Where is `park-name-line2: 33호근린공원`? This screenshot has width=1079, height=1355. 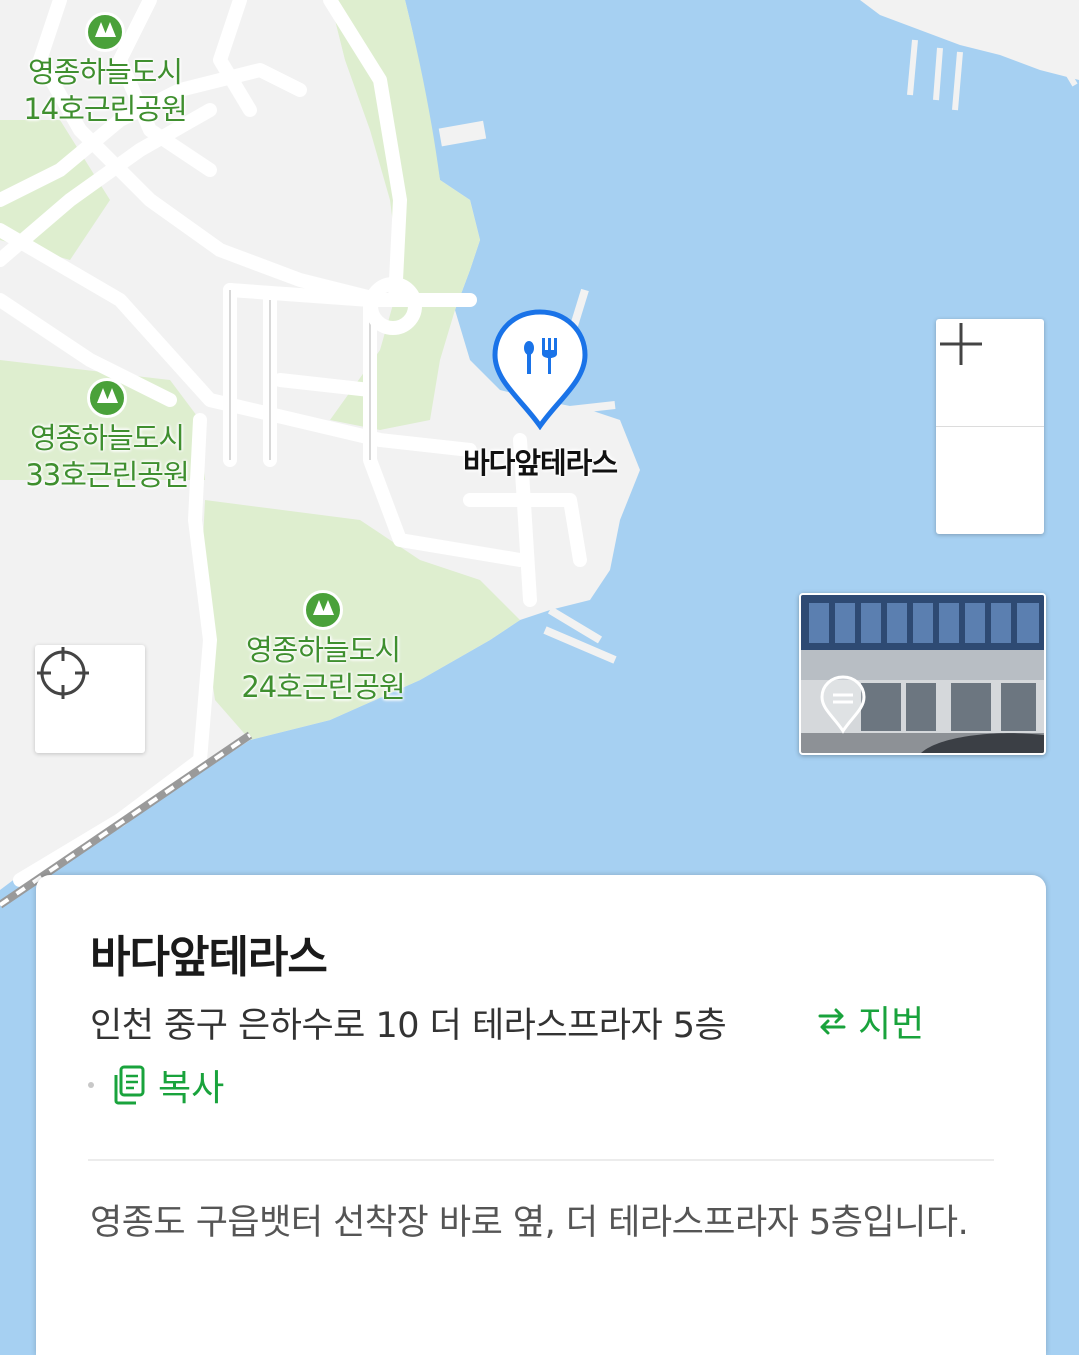
park-name-line2: 33호근린공원 is located at coordinates (107, 475).